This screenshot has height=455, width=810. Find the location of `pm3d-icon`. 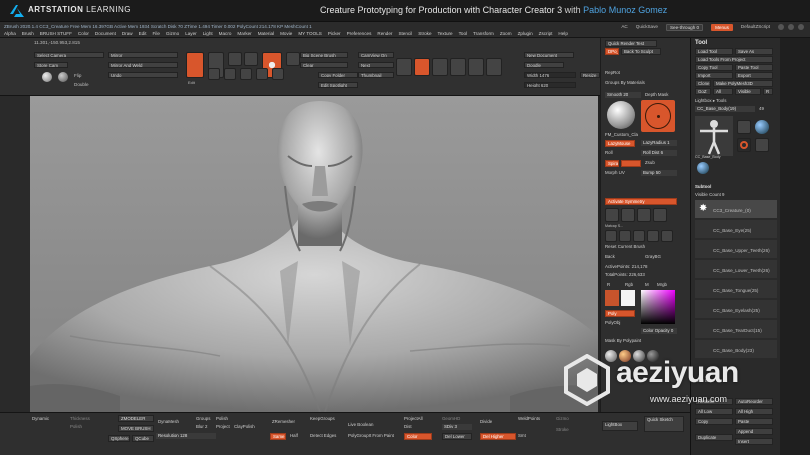

pm3d-icon is located at coordinates (703, 168).